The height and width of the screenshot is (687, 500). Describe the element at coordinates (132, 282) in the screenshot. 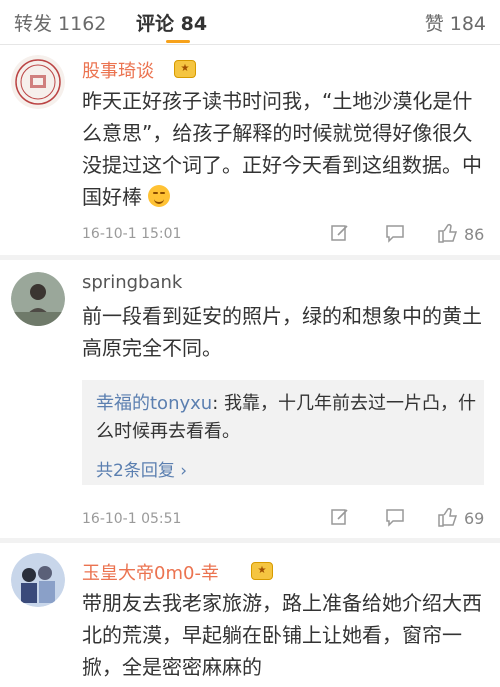

I see `comment-username: springbank` at that location.